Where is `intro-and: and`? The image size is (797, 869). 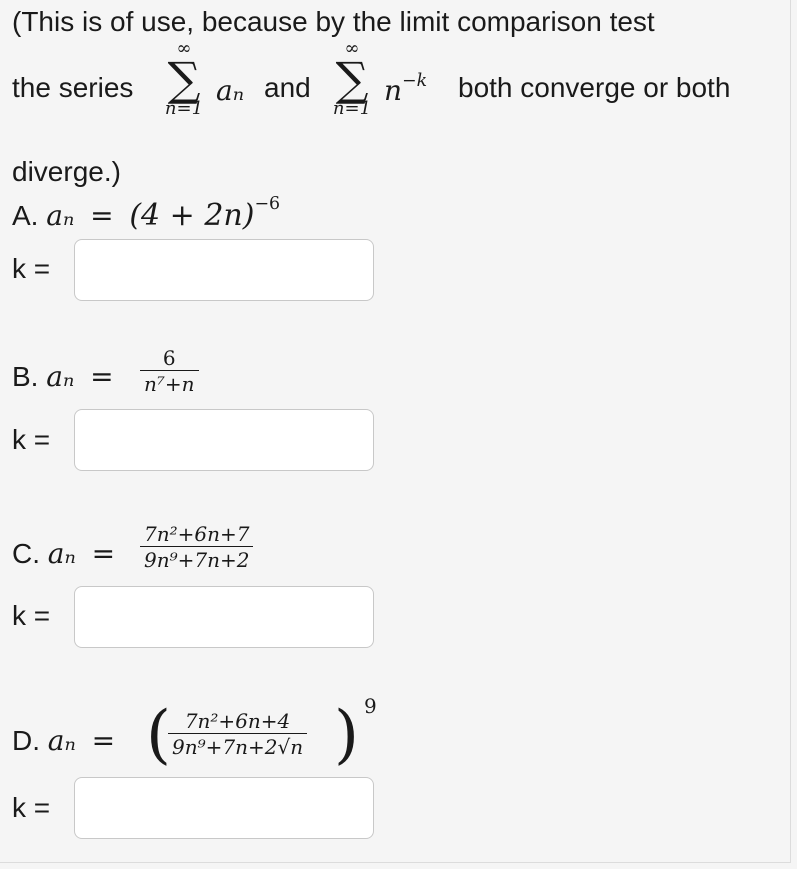
intro-and: and is located at coordinates (287, 87).